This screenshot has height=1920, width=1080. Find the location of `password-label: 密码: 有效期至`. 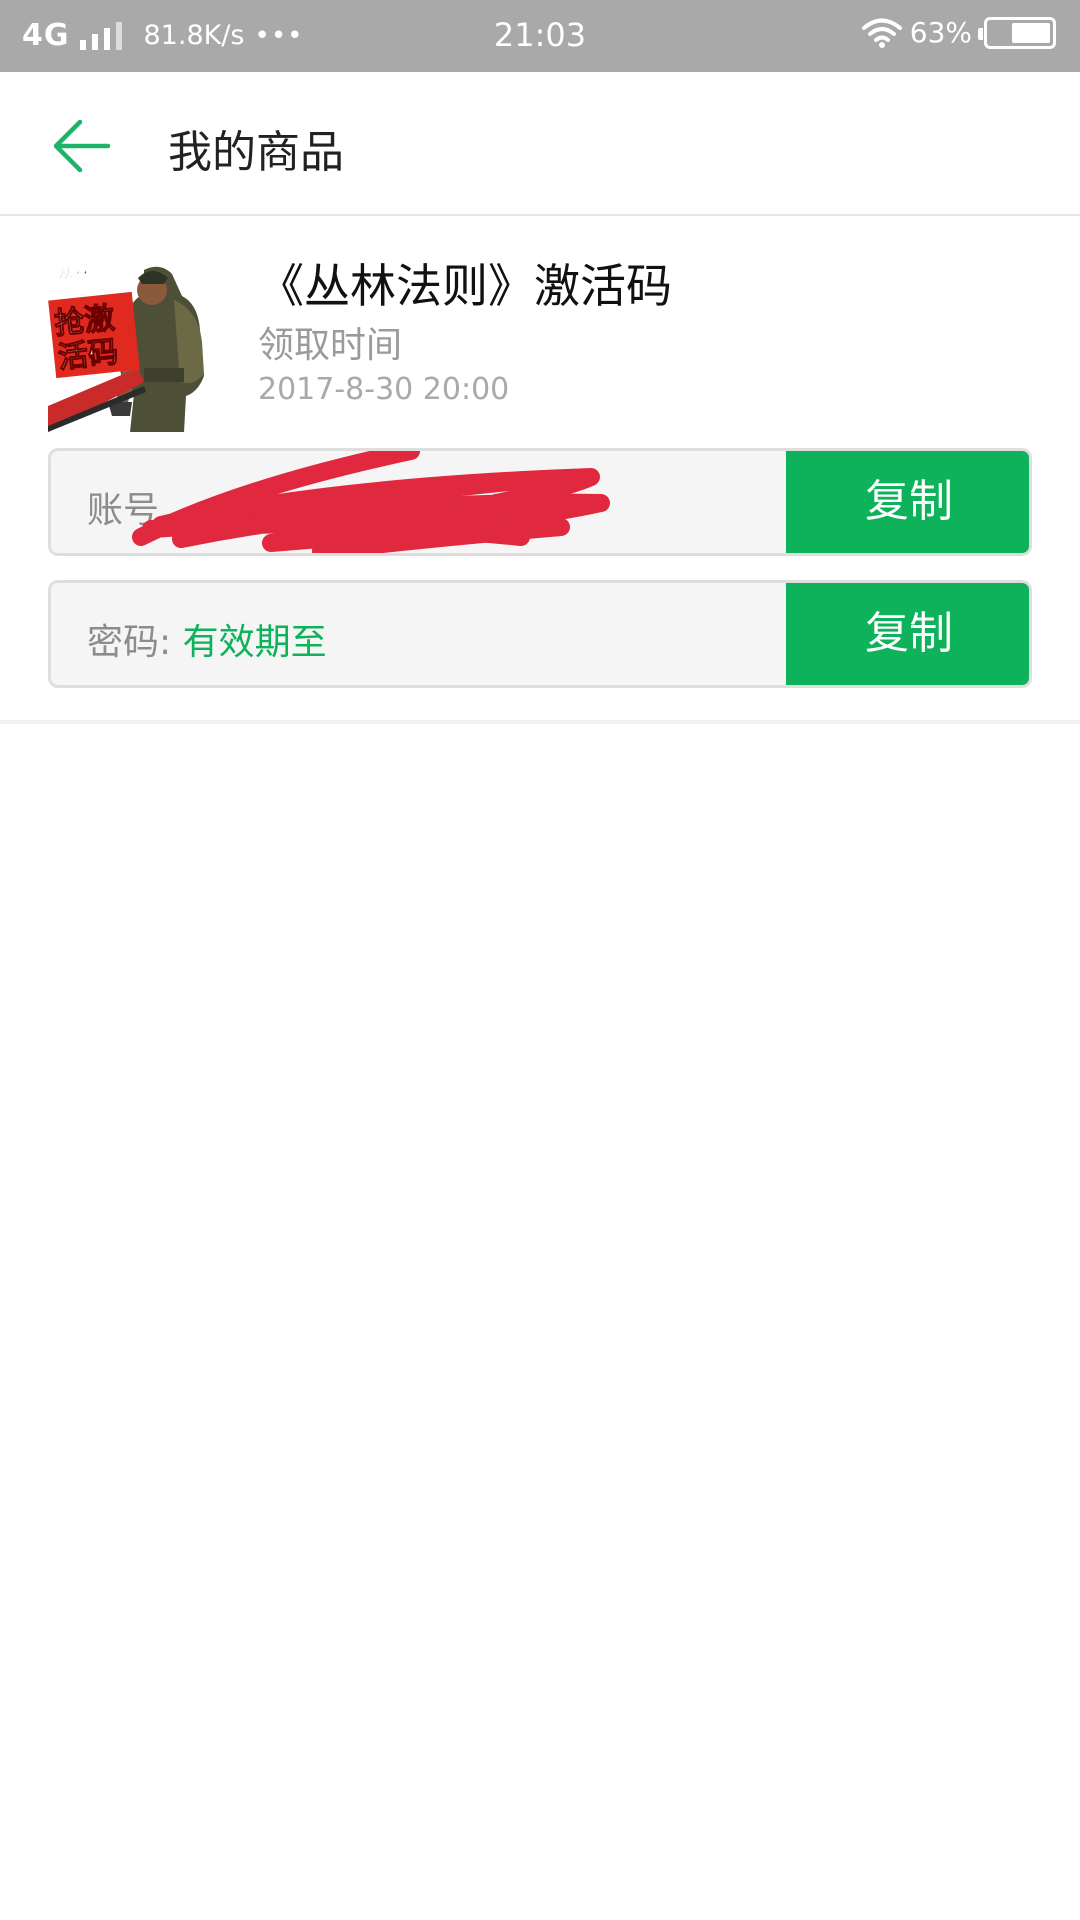

password-label: 密码: 有效期至 is located at coordinates (207, 639).